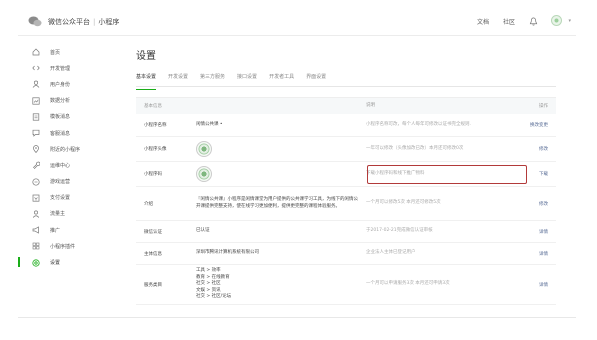 This screenshot has width=597, height=340. What do you see at coordinates (36, 198) in the screenshot?
I see `wallet-icon` at bounding box center [36, 198].